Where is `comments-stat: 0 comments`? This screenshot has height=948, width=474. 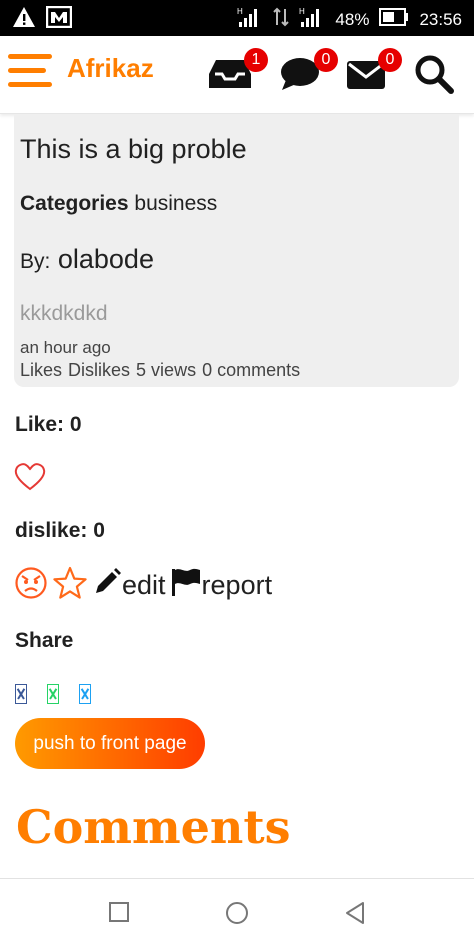
comments-stat: 0 comments is located at coordinates (251, 370).